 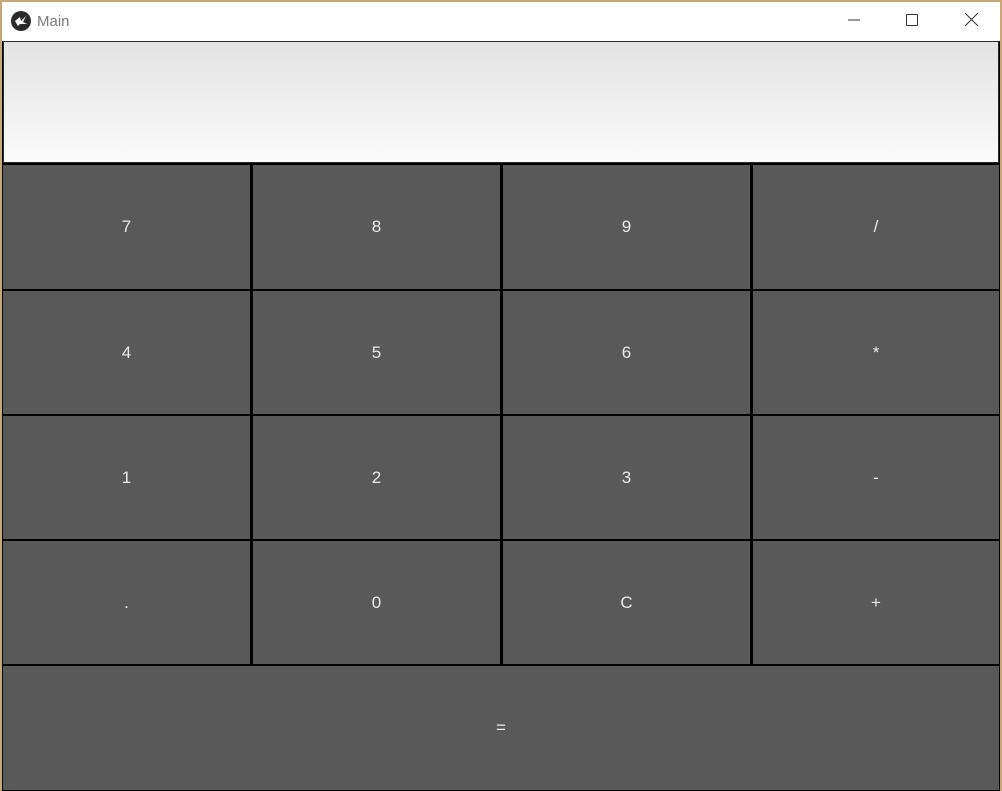 I want to click on key-3: 3, so click(x=626, y=477).